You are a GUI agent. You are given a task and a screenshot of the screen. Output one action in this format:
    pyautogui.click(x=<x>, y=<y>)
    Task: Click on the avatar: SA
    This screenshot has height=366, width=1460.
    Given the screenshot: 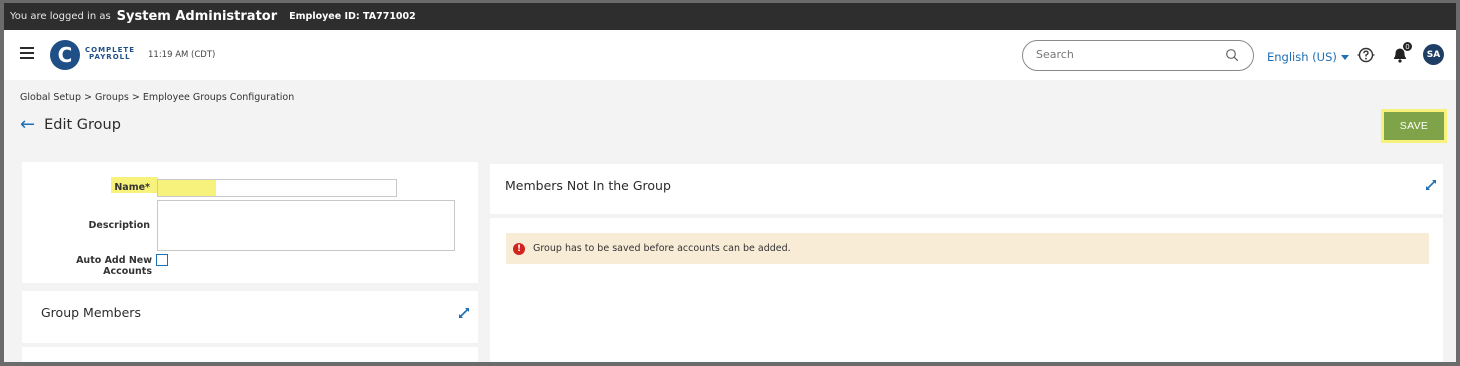 What is the action you would take?
    pyautogui.click(x=1433, y=54)
    